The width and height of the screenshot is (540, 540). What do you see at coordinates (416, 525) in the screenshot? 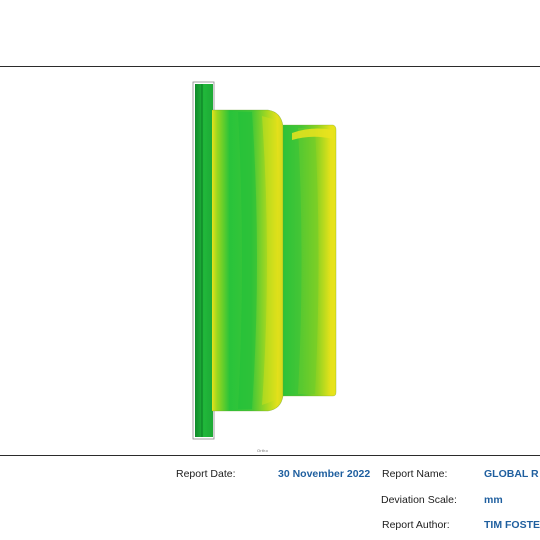
I see `report-author-label: Report Author:` at bounding box center [416, 525].